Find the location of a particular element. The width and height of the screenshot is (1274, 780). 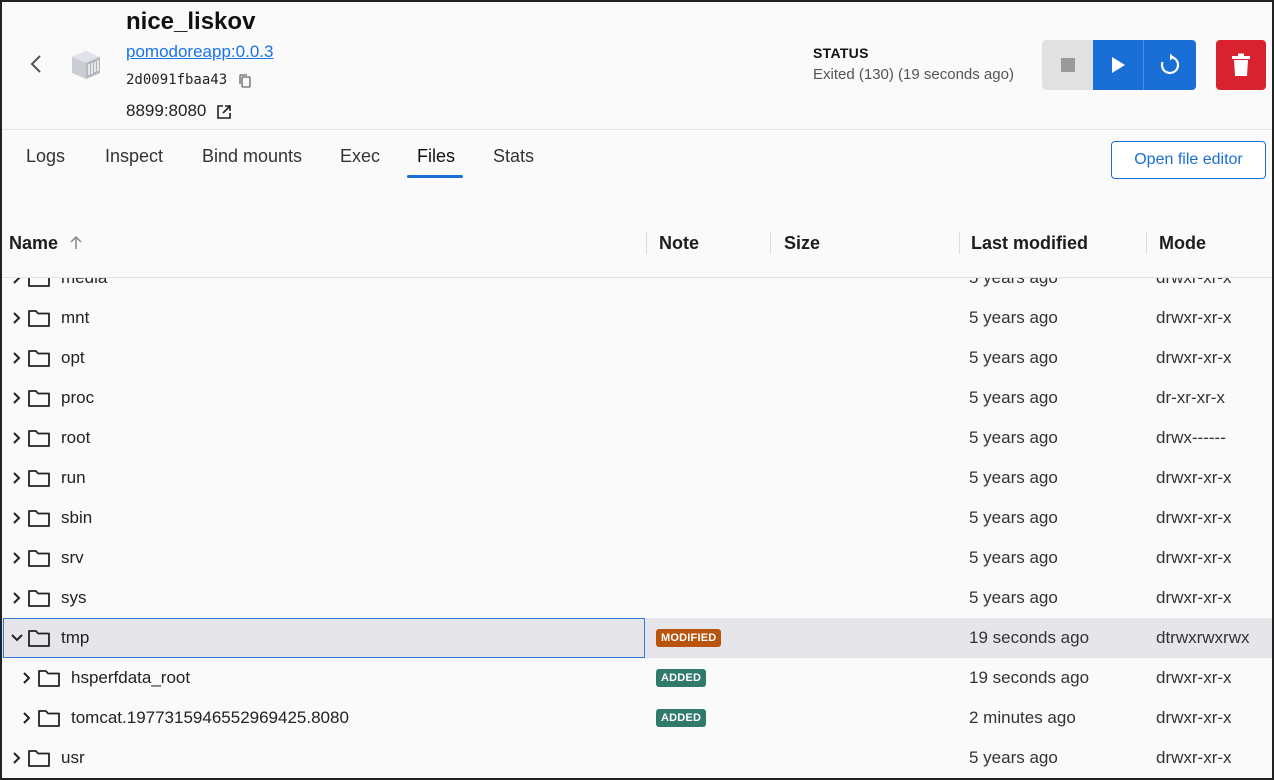

start-button is located at coordinates (1118, 65).